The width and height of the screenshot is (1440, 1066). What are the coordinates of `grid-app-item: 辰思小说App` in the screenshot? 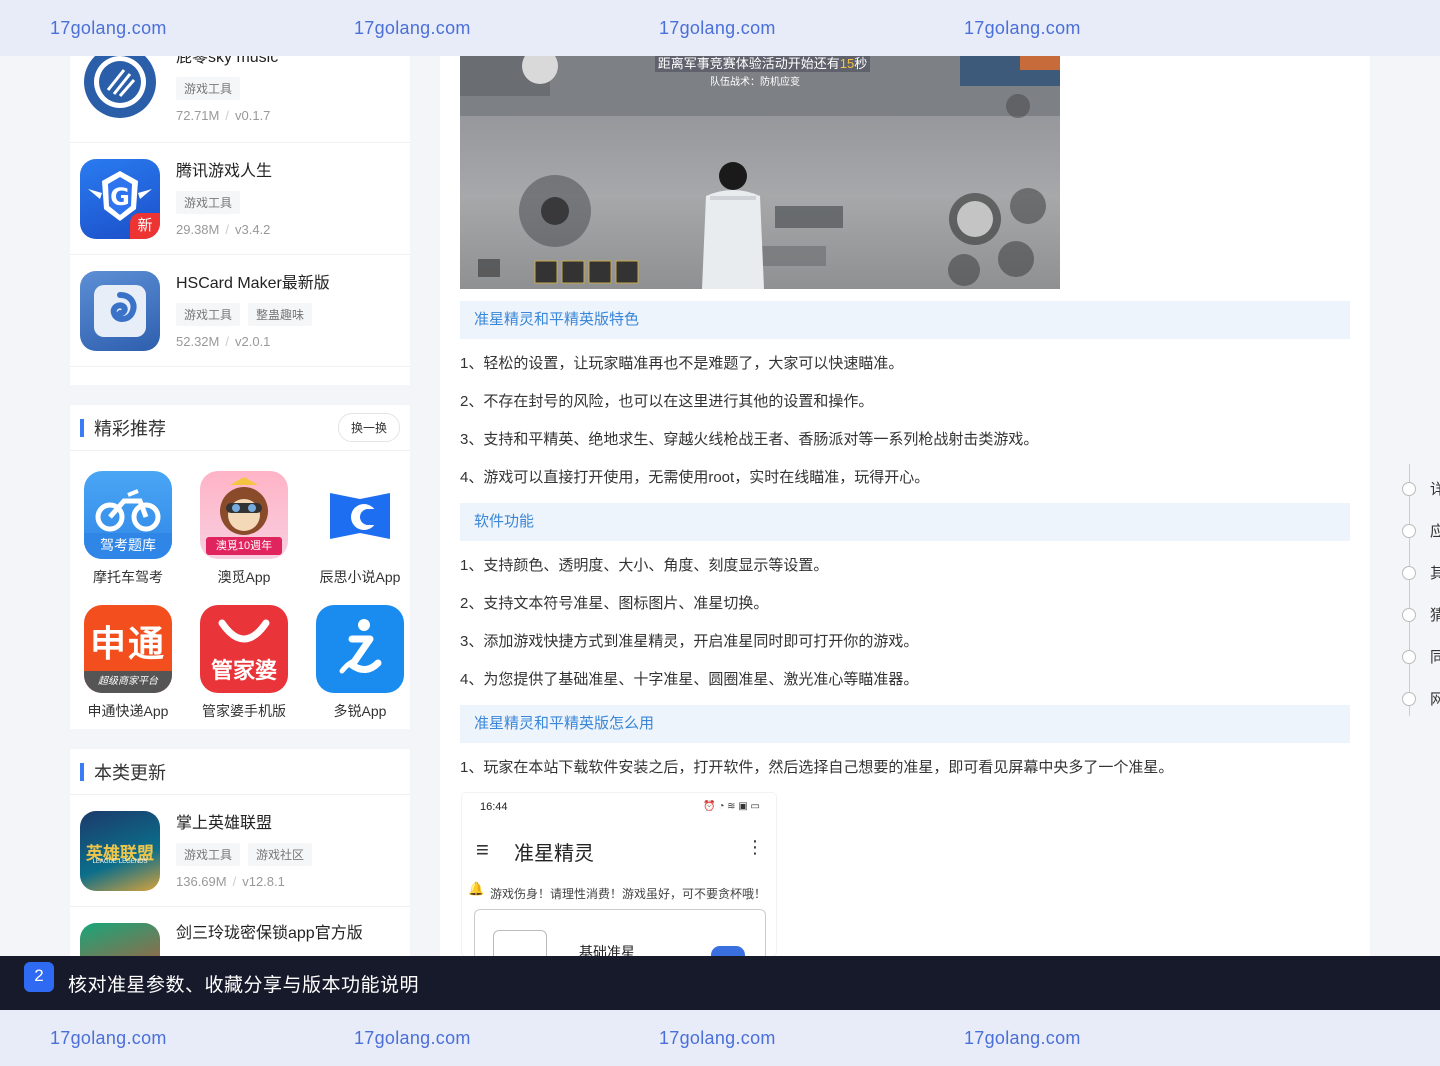 It's located at (360, 538).